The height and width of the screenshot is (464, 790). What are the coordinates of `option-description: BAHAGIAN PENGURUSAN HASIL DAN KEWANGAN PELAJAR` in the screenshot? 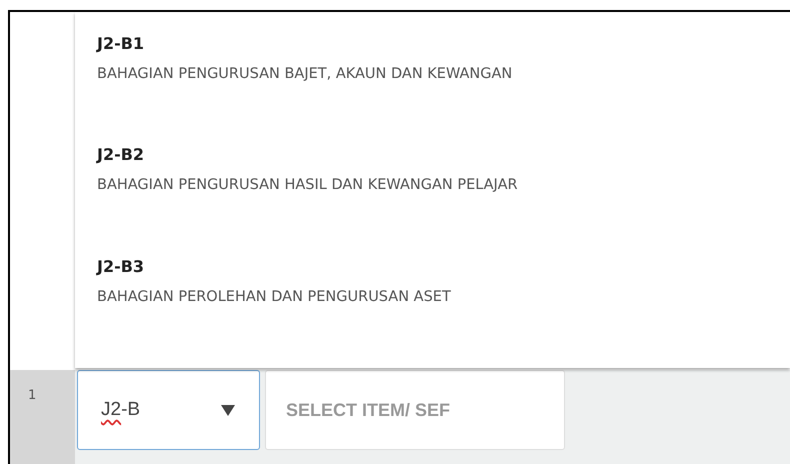 It's located at (307, 185).